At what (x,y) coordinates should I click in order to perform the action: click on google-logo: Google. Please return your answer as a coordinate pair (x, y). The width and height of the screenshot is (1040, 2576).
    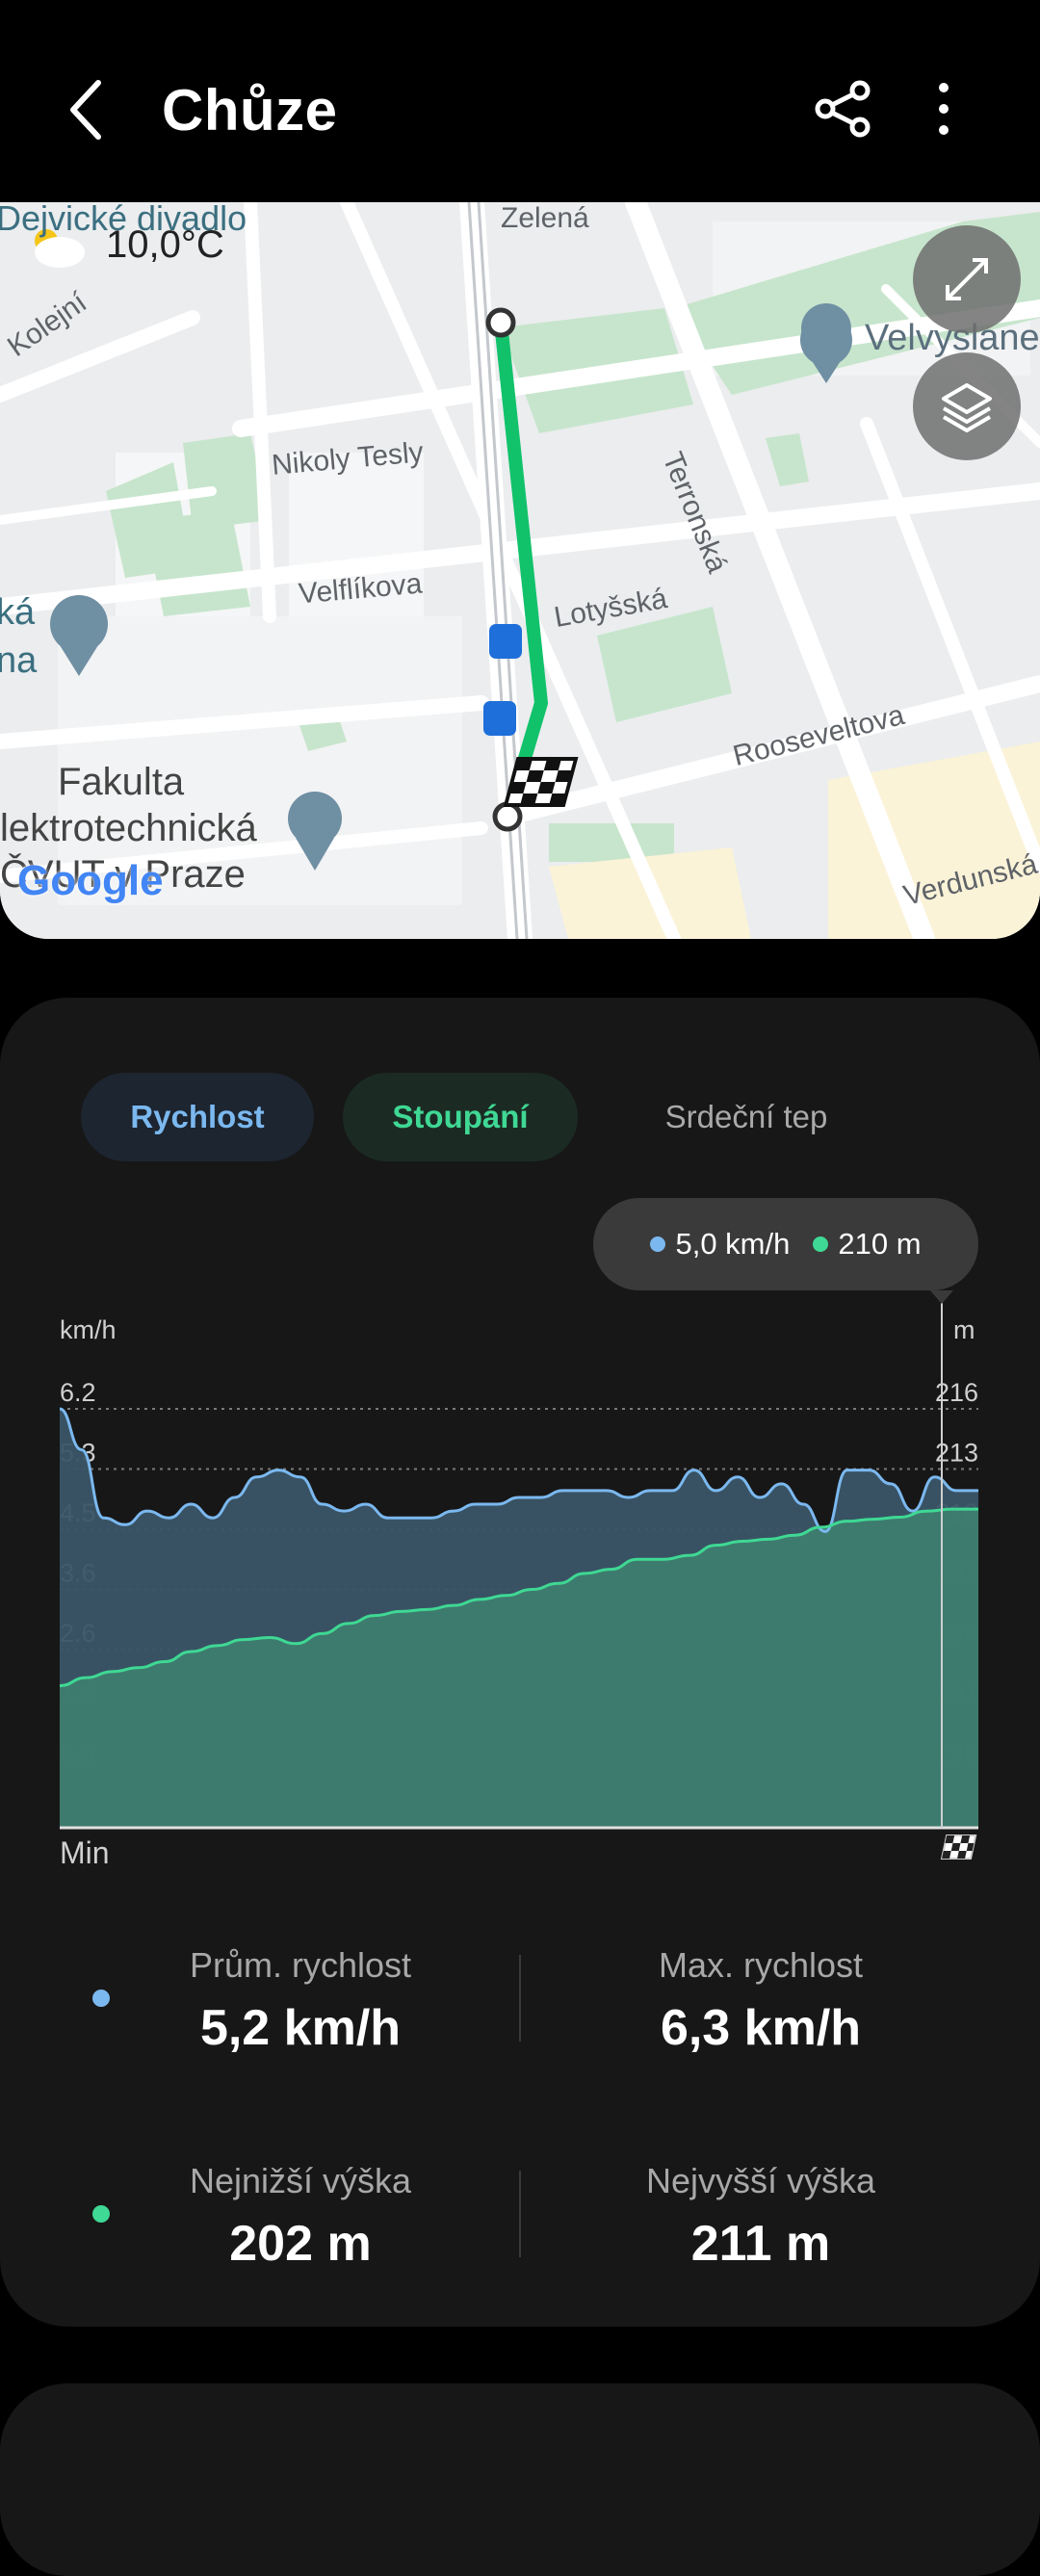
    Looking at the image, I should click on (90, 880).